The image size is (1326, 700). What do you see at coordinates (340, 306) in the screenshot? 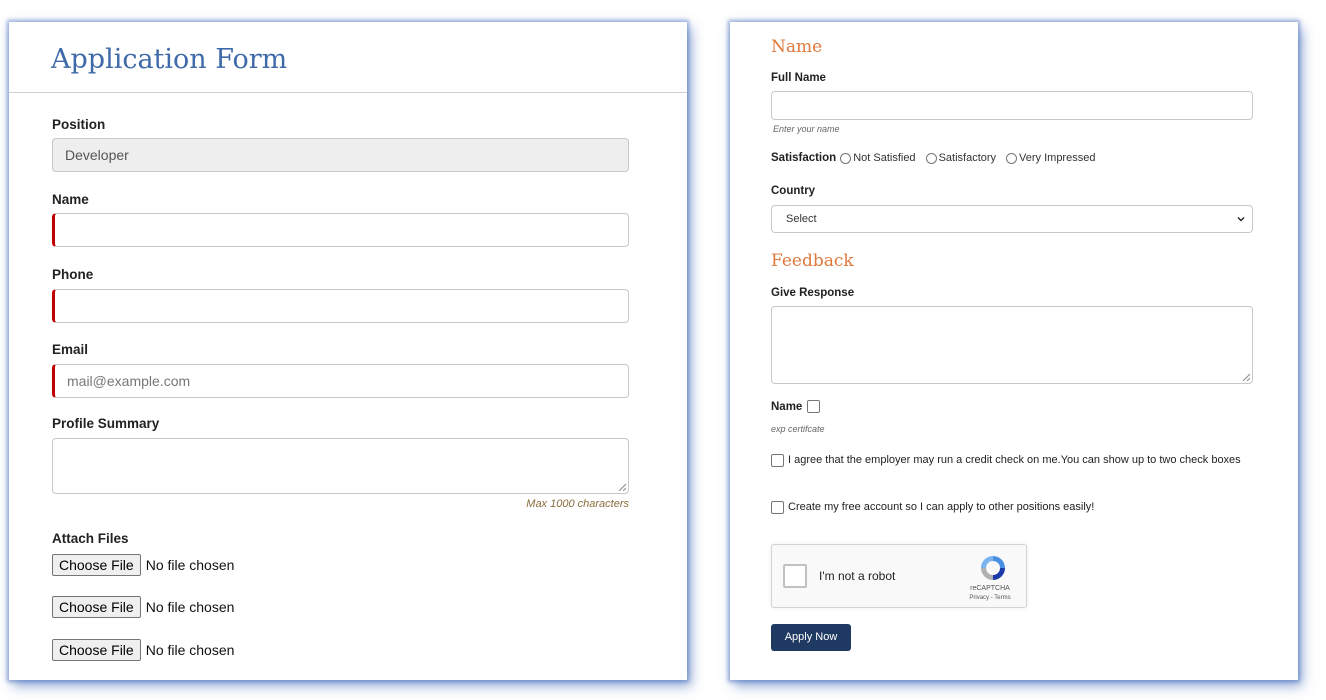
I see `phone-input` at bounding box center [340, 306].